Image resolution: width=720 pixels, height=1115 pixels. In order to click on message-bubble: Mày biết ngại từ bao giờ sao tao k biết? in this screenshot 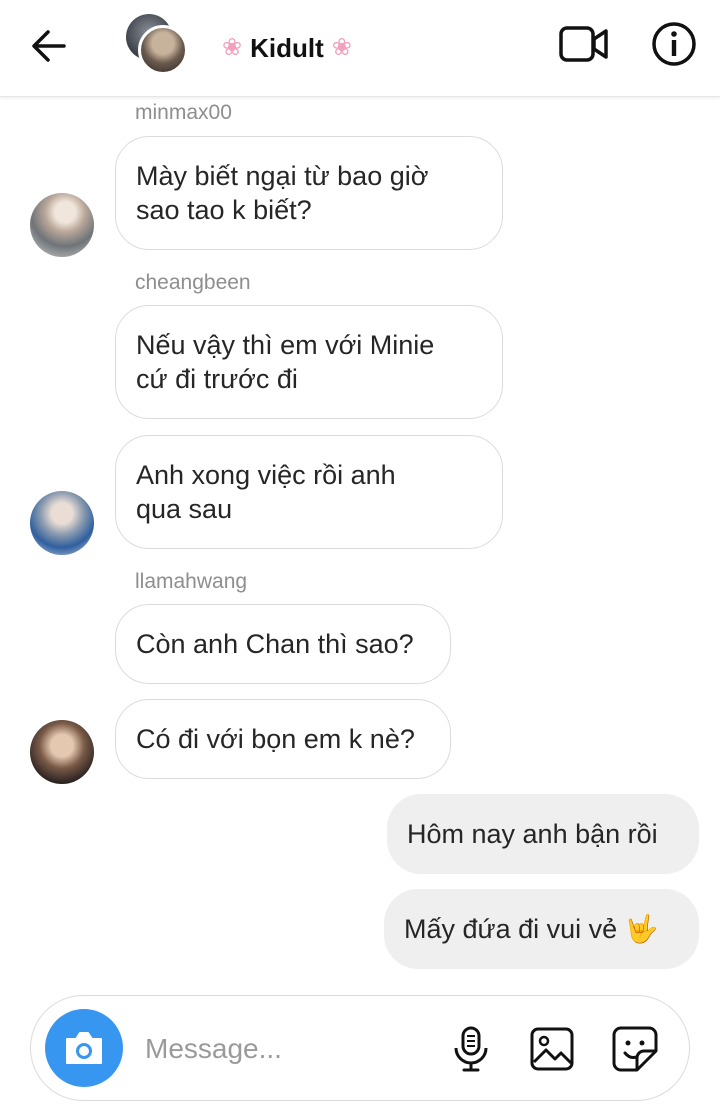, I will do `click(309, 193)`.